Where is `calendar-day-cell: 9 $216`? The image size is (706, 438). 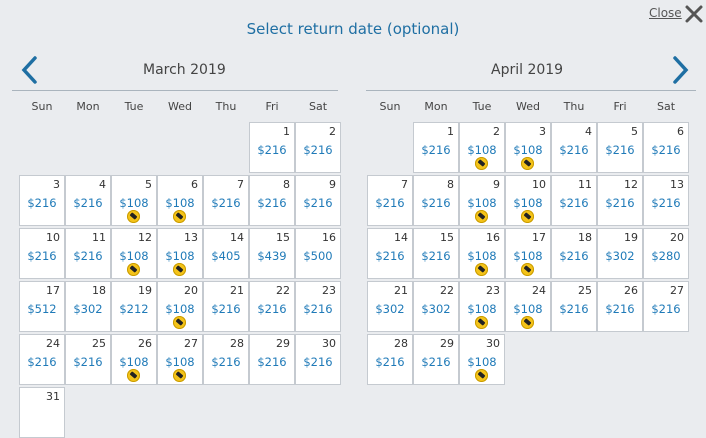
calendar-day-cell: 9 $216 is located at coordinates (318, 200).